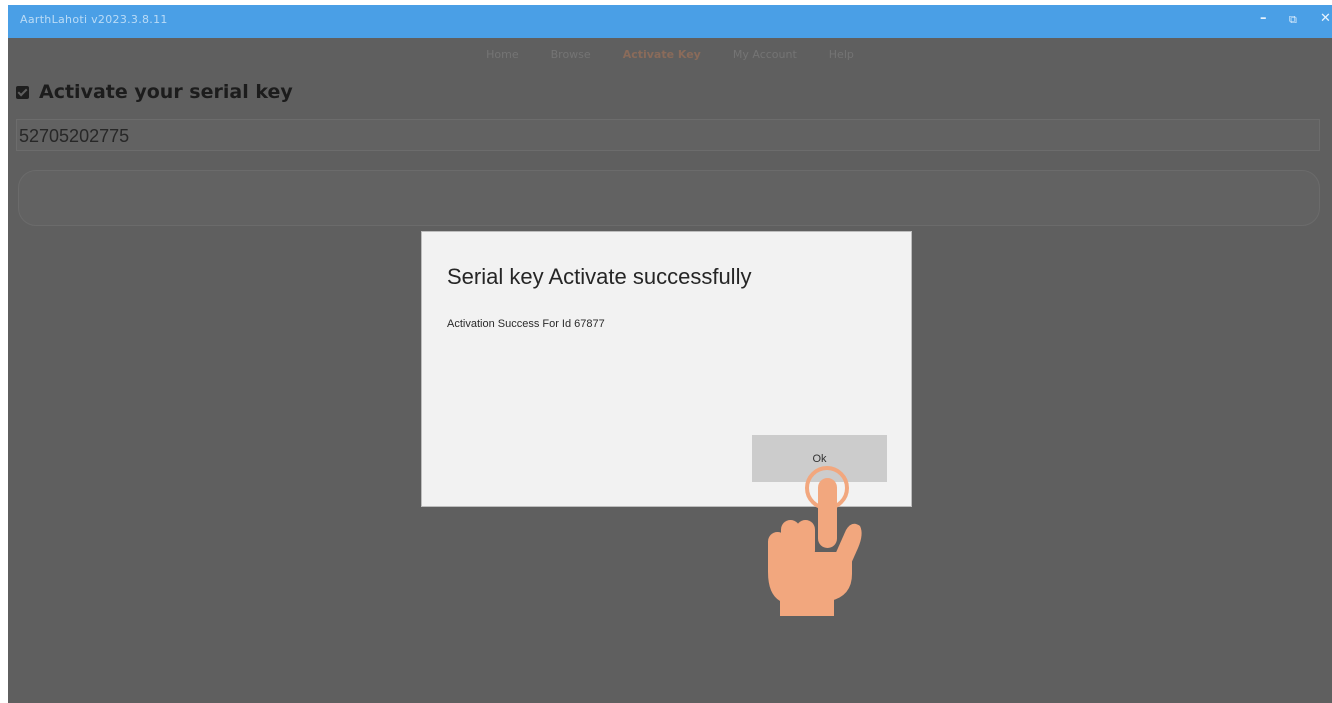 Image resolution: width=1332 pixels, height=703 pixels. What do you see at coordinates (502, 59) in the screenshot?
I see `nav-home: Home` at bounding box center [502, 59].